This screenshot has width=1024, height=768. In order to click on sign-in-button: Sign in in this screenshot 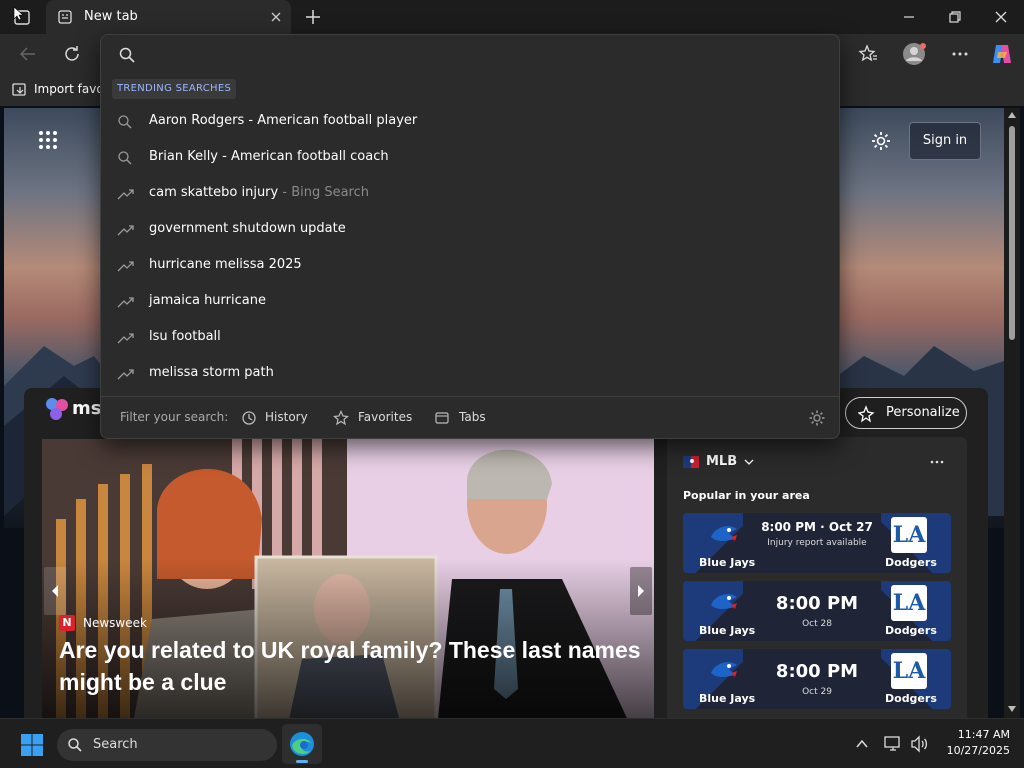, I will do `click(945, 141)`.